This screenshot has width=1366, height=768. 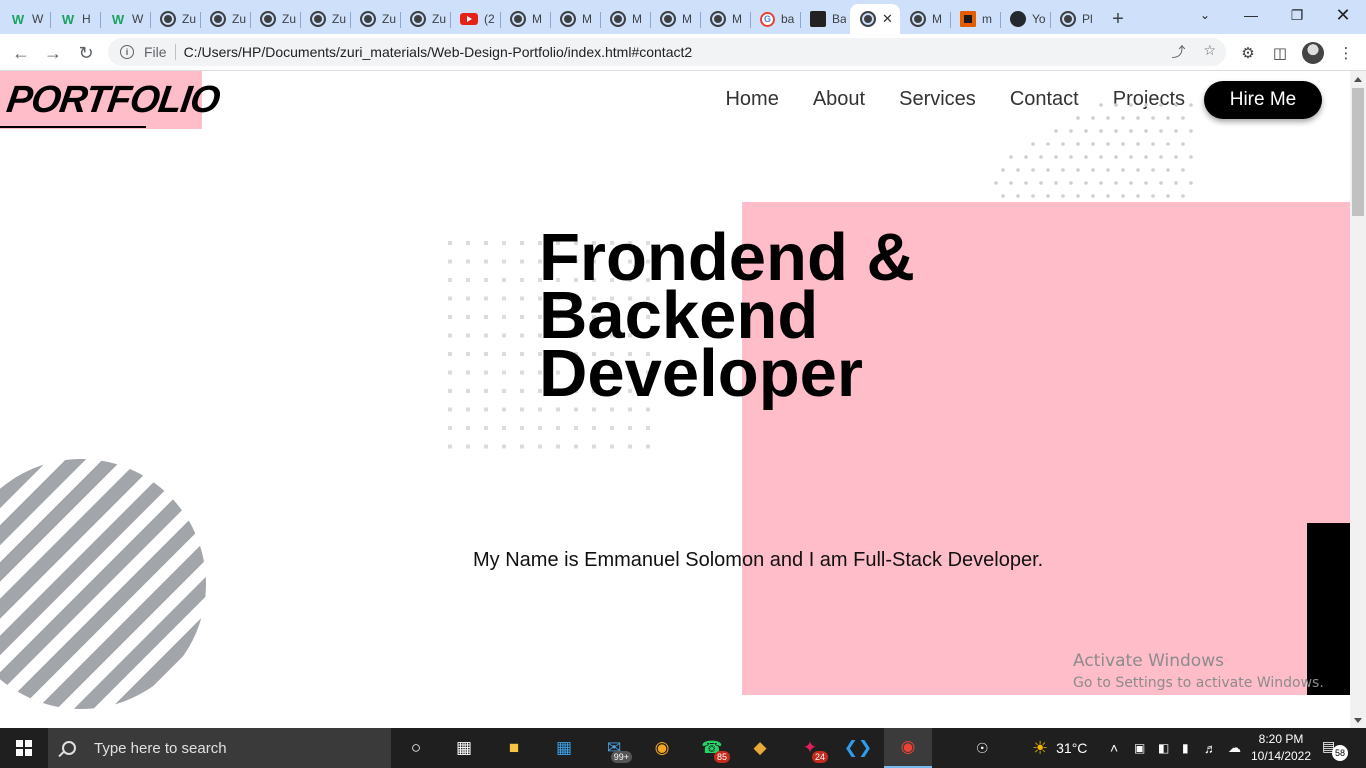 What do you see at coordinates (127, 52) in the screenshot?
I see `site-info-icon: i` at bounding box center [127, 52].